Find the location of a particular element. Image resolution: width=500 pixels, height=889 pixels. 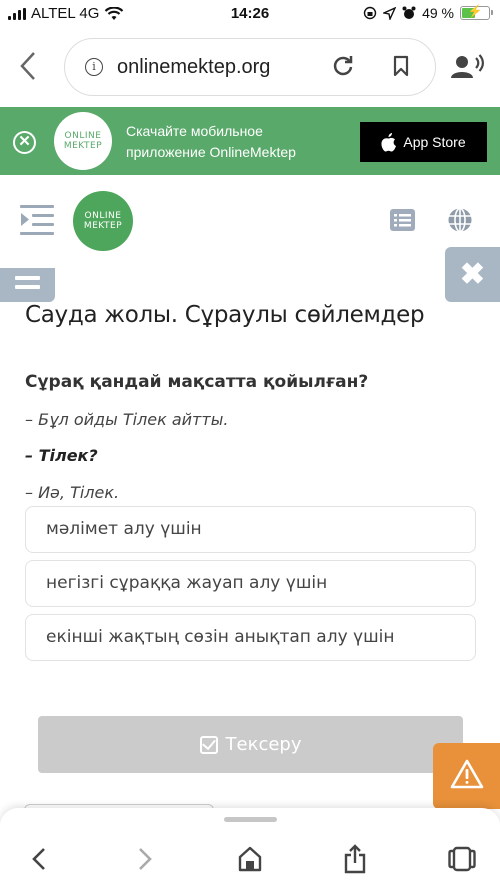

sidebar-toggle-button is located at coordinates (37, 221).